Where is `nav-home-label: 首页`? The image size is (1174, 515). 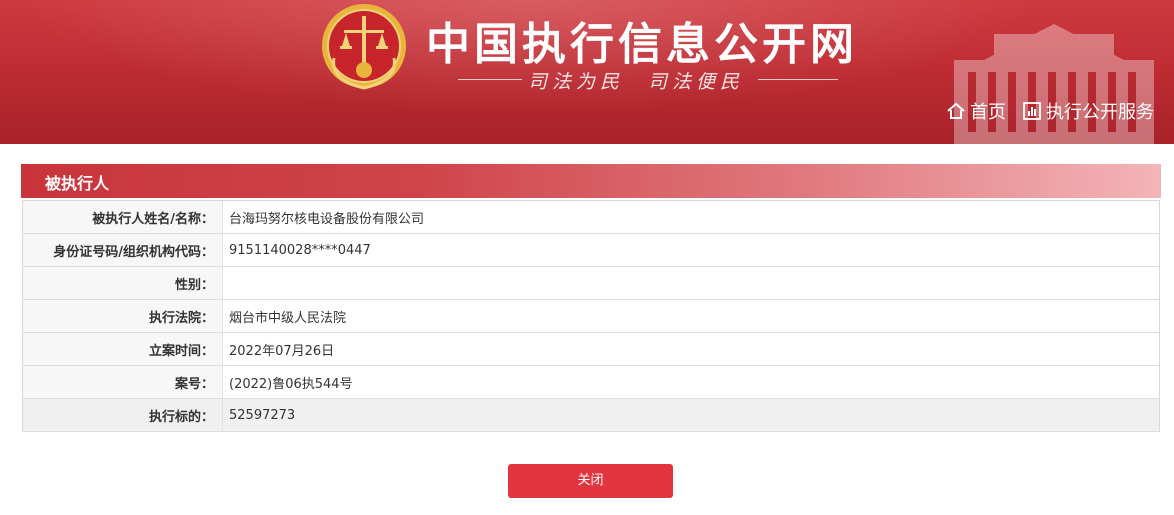
nav-home-label: 首页 is located at coordinates (988, 112).